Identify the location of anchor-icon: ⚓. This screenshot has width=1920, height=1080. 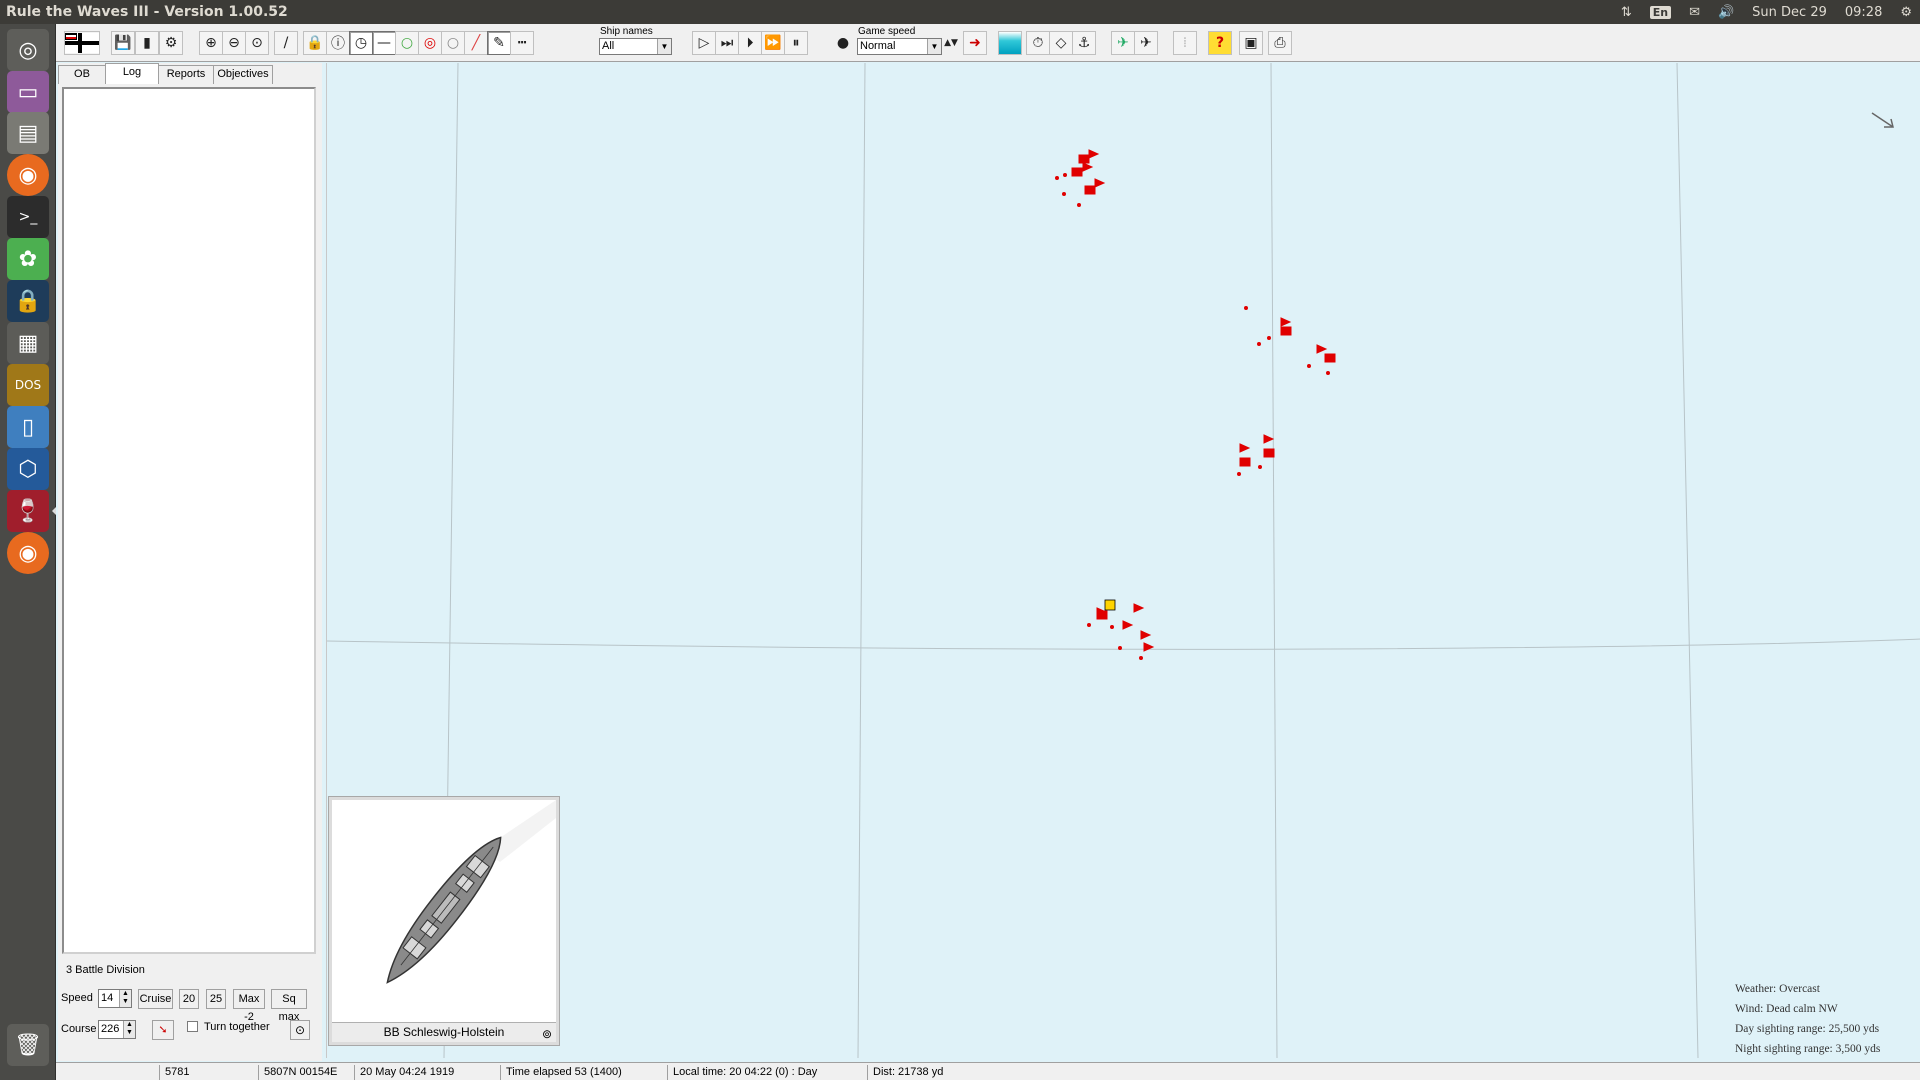
(1084, 43).